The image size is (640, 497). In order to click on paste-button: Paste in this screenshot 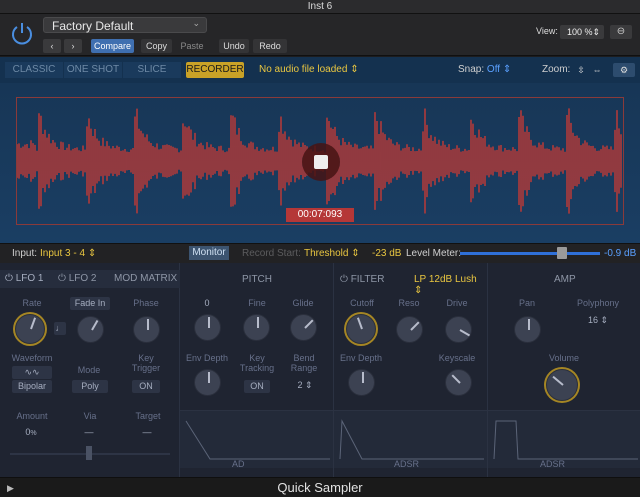, I will do `click(192, 46)`.